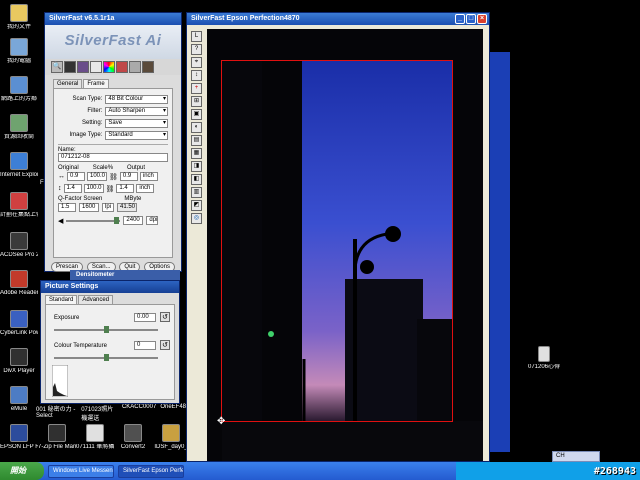  I want to click on move-cursor-icon: ✥, so click(221, 421).